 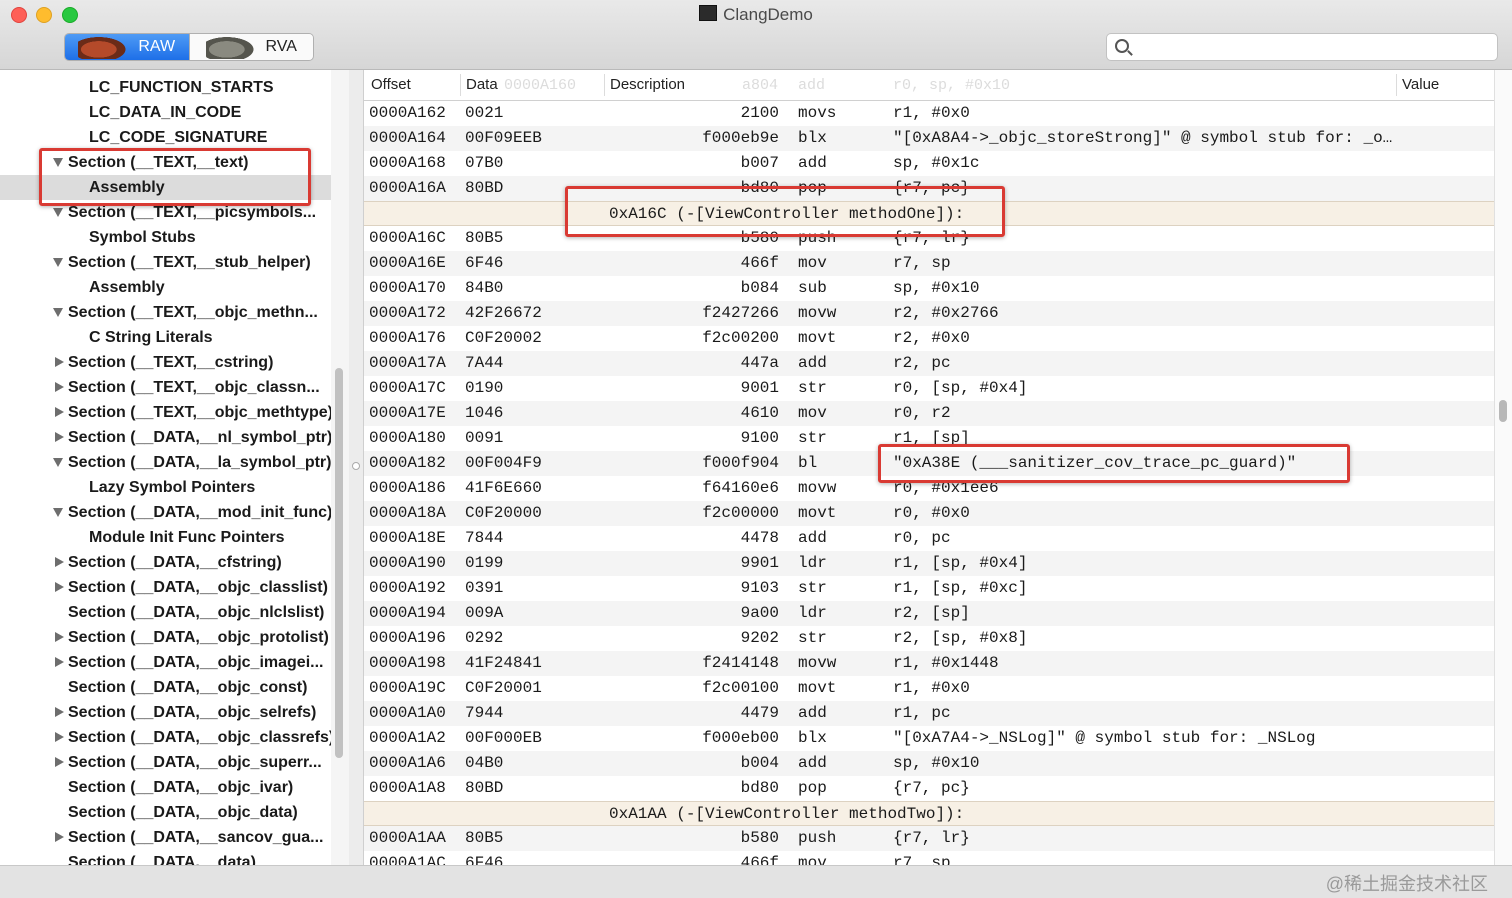 I want to click on sidebar-scroll-thumb, so click(x=339, y=563).